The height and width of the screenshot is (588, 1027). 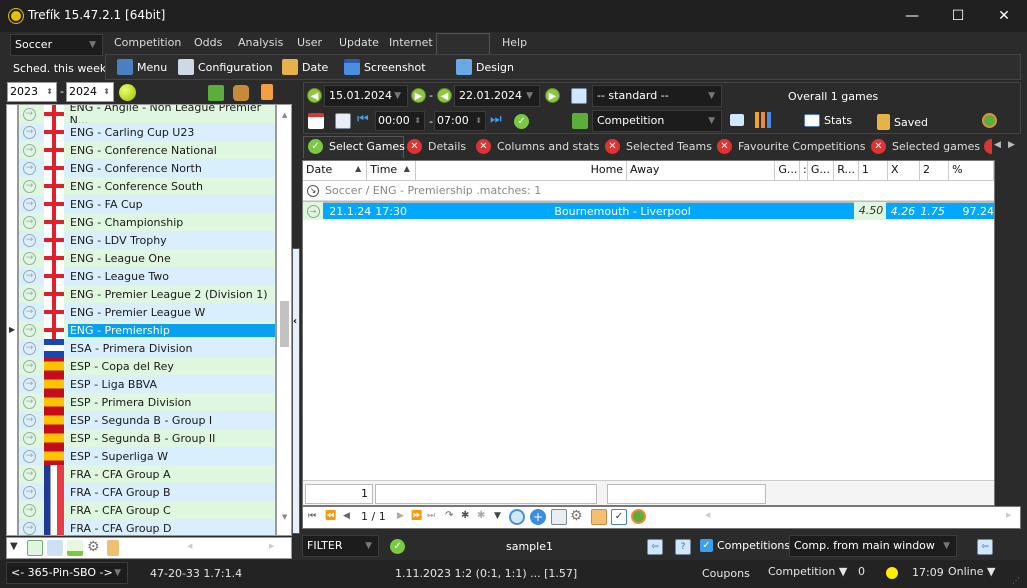 I want to click on help-icon: ?, so click(x=683, y=547).